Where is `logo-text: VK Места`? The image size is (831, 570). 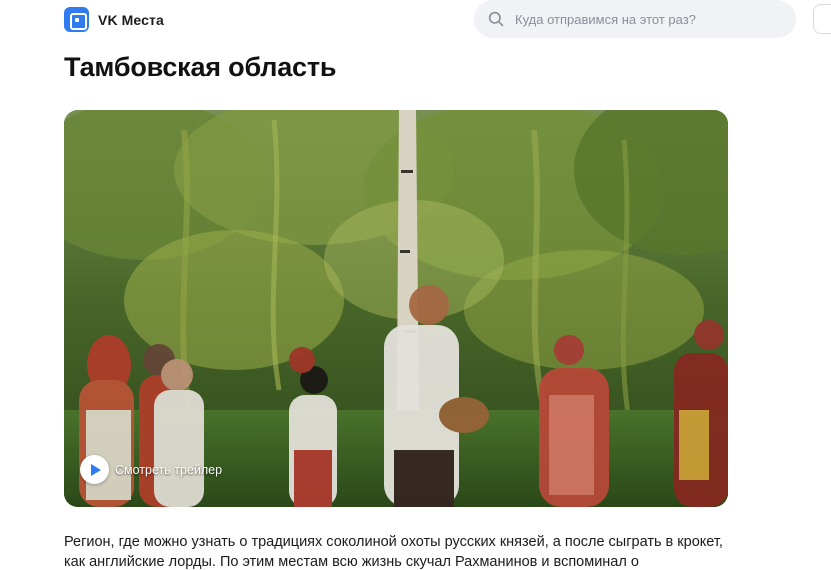 logo-text: VK Места is located at coordinates (131, 19).